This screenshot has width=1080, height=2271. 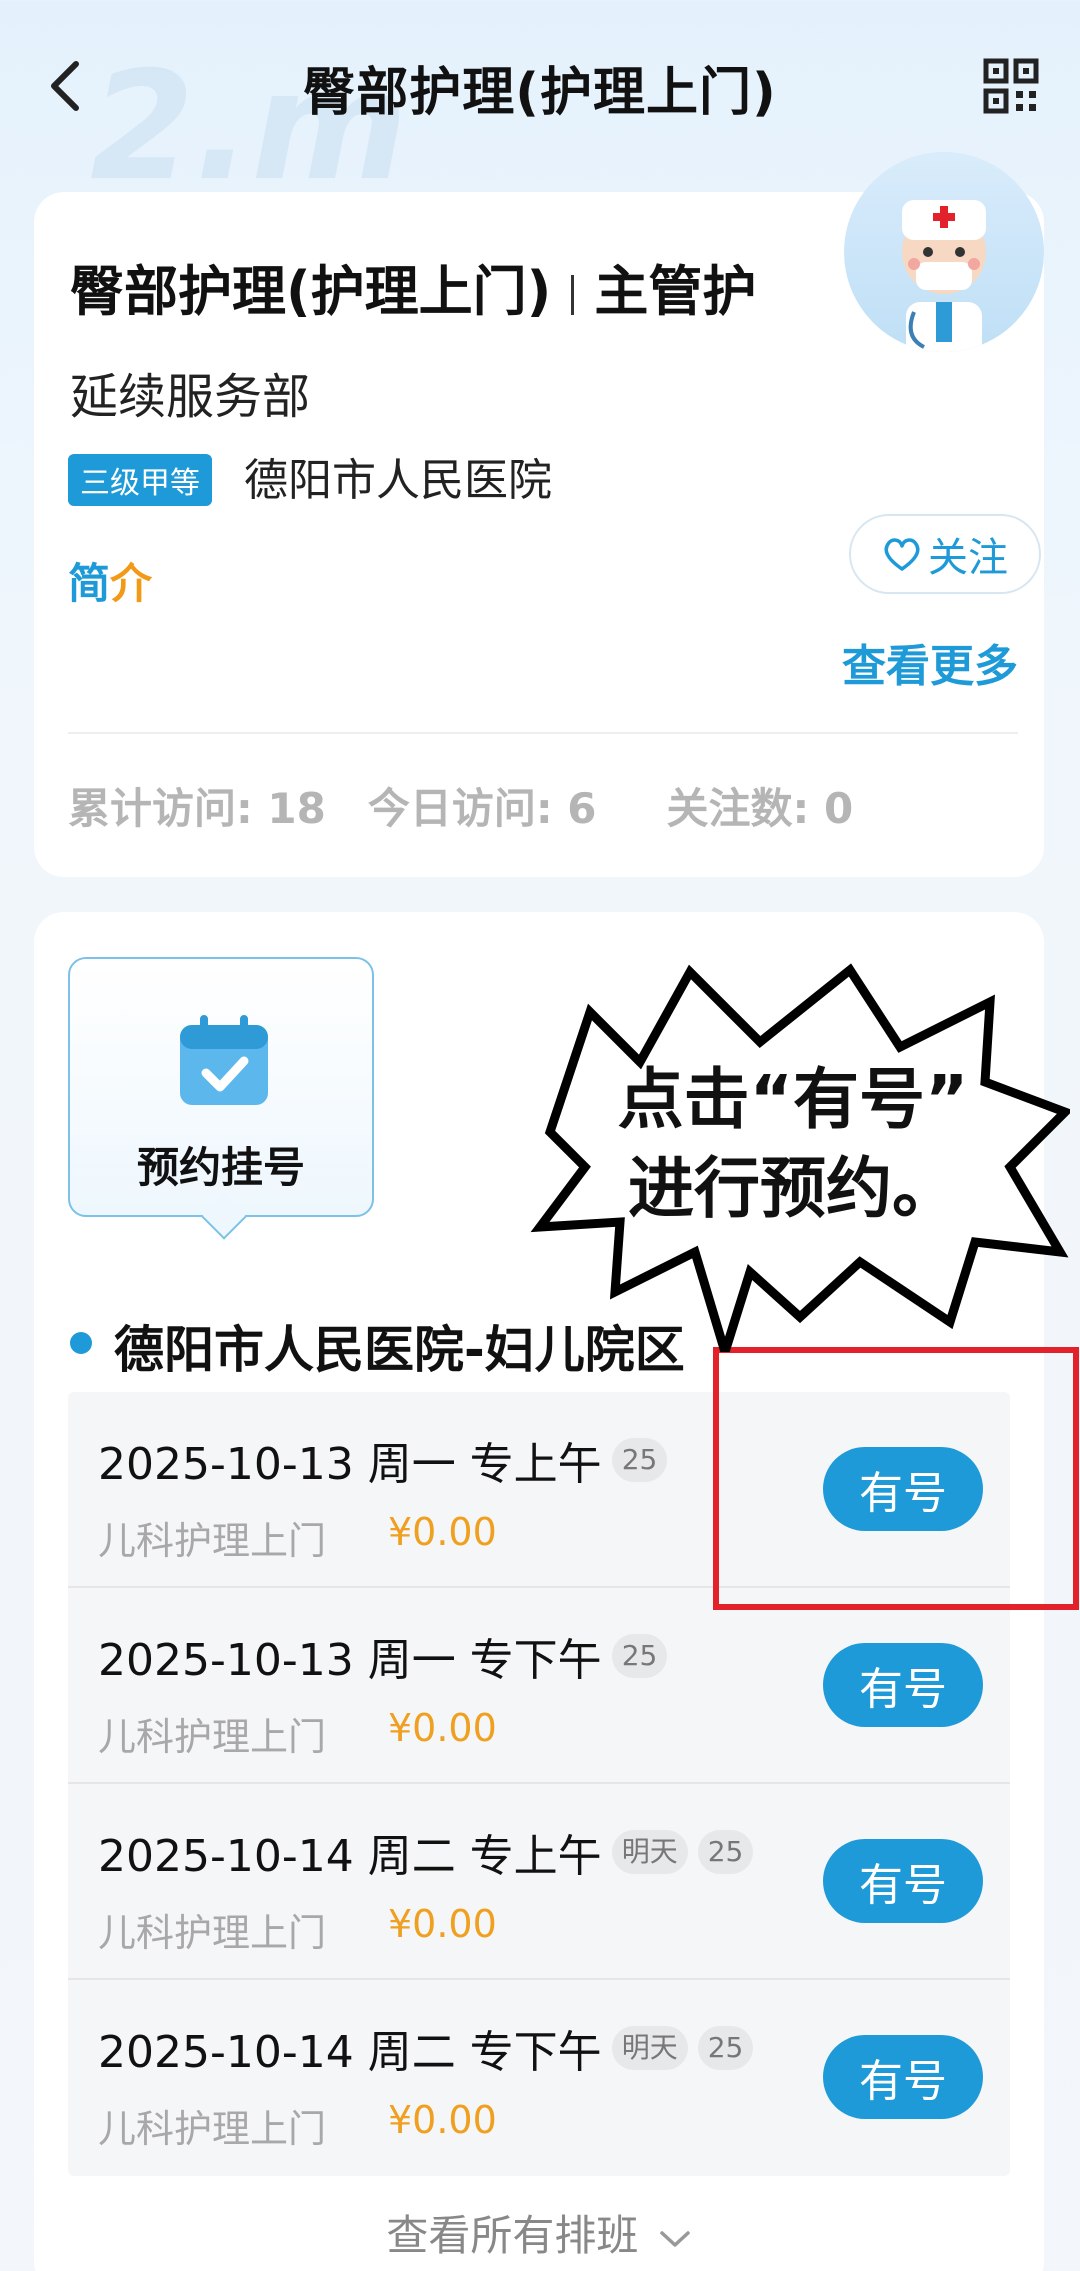 I want to click on slot-date-text: 2025-10-13 周一 专上午, so click(x=350, y=1464).